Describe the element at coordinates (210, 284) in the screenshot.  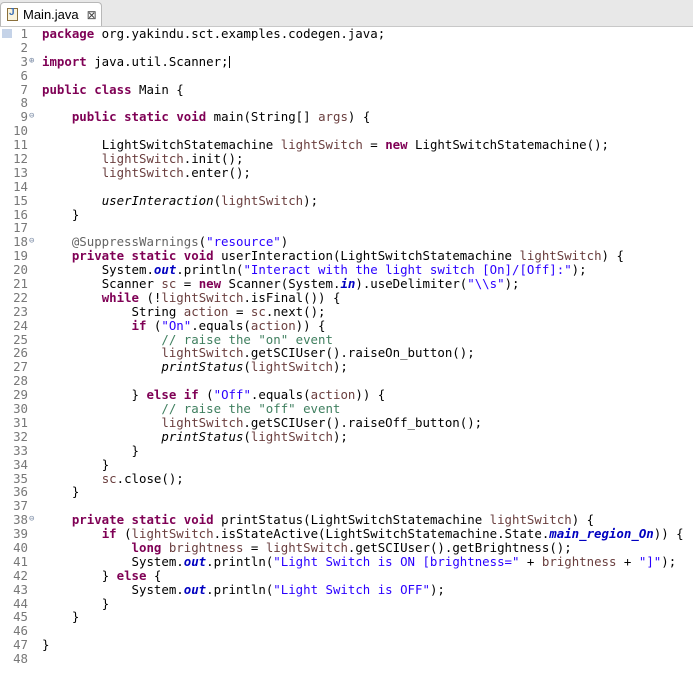
I see `keyword: new` at that location.